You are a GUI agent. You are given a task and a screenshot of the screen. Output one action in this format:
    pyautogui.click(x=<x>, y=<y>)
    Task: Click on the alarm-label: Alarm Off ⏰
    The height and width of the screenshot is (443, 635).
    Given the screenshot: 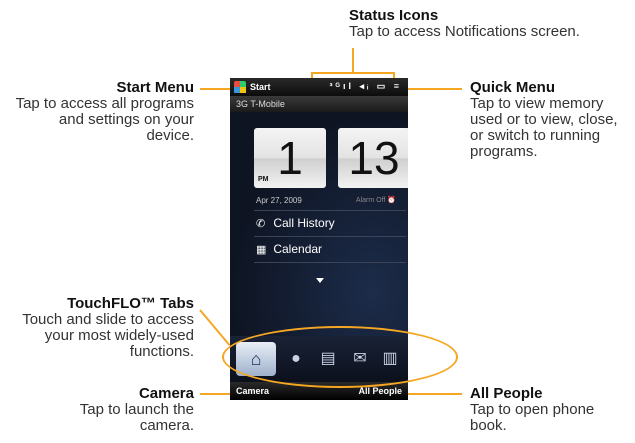 What is the action you would take?
    pyautogui.click(x=376, y=200)
    